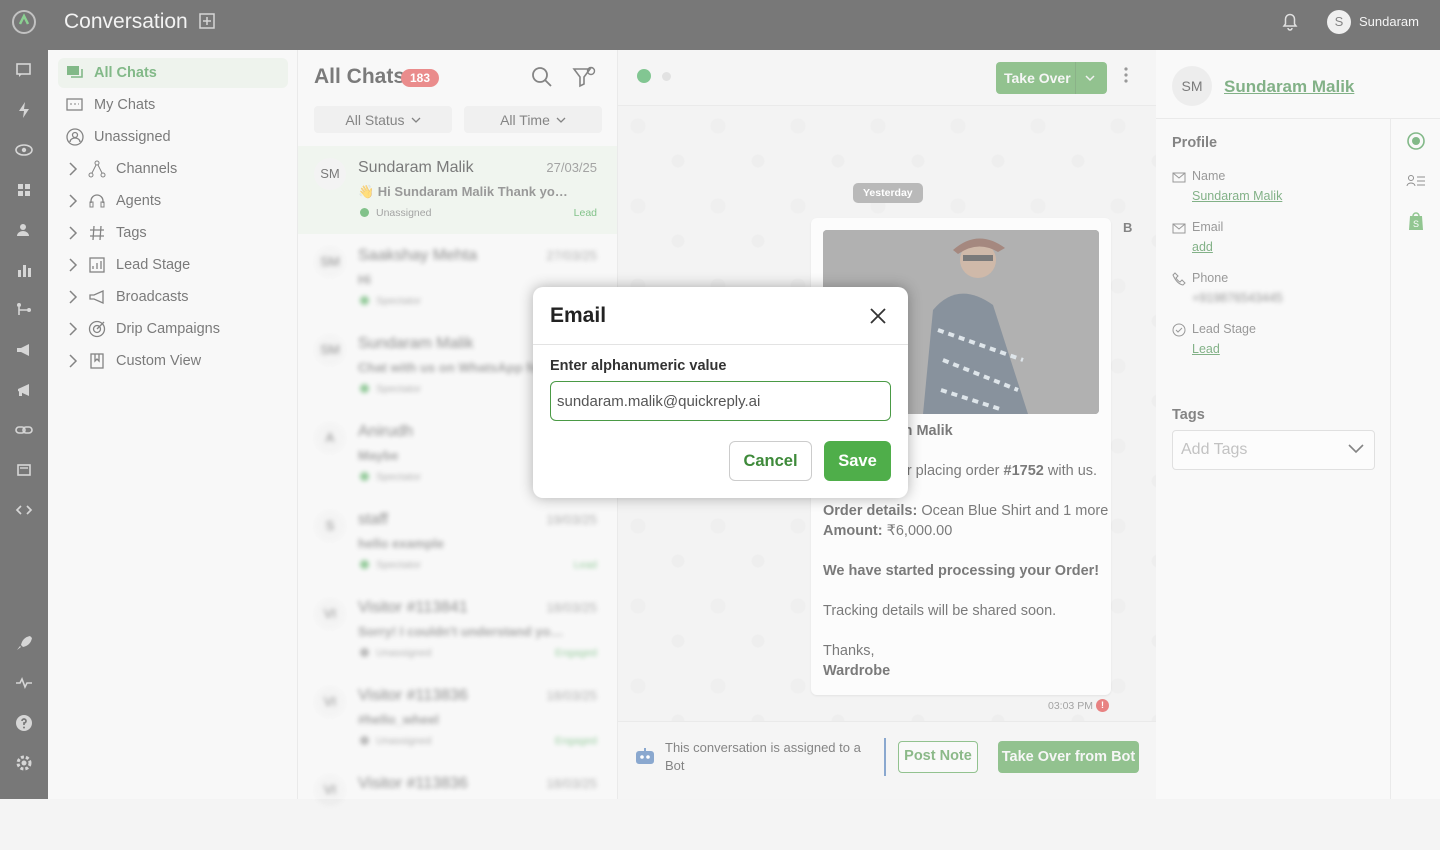 The image size is (1440, 850). I want to click on list-item: VI Visitor #113836 18/03/25, so click(457, 806).